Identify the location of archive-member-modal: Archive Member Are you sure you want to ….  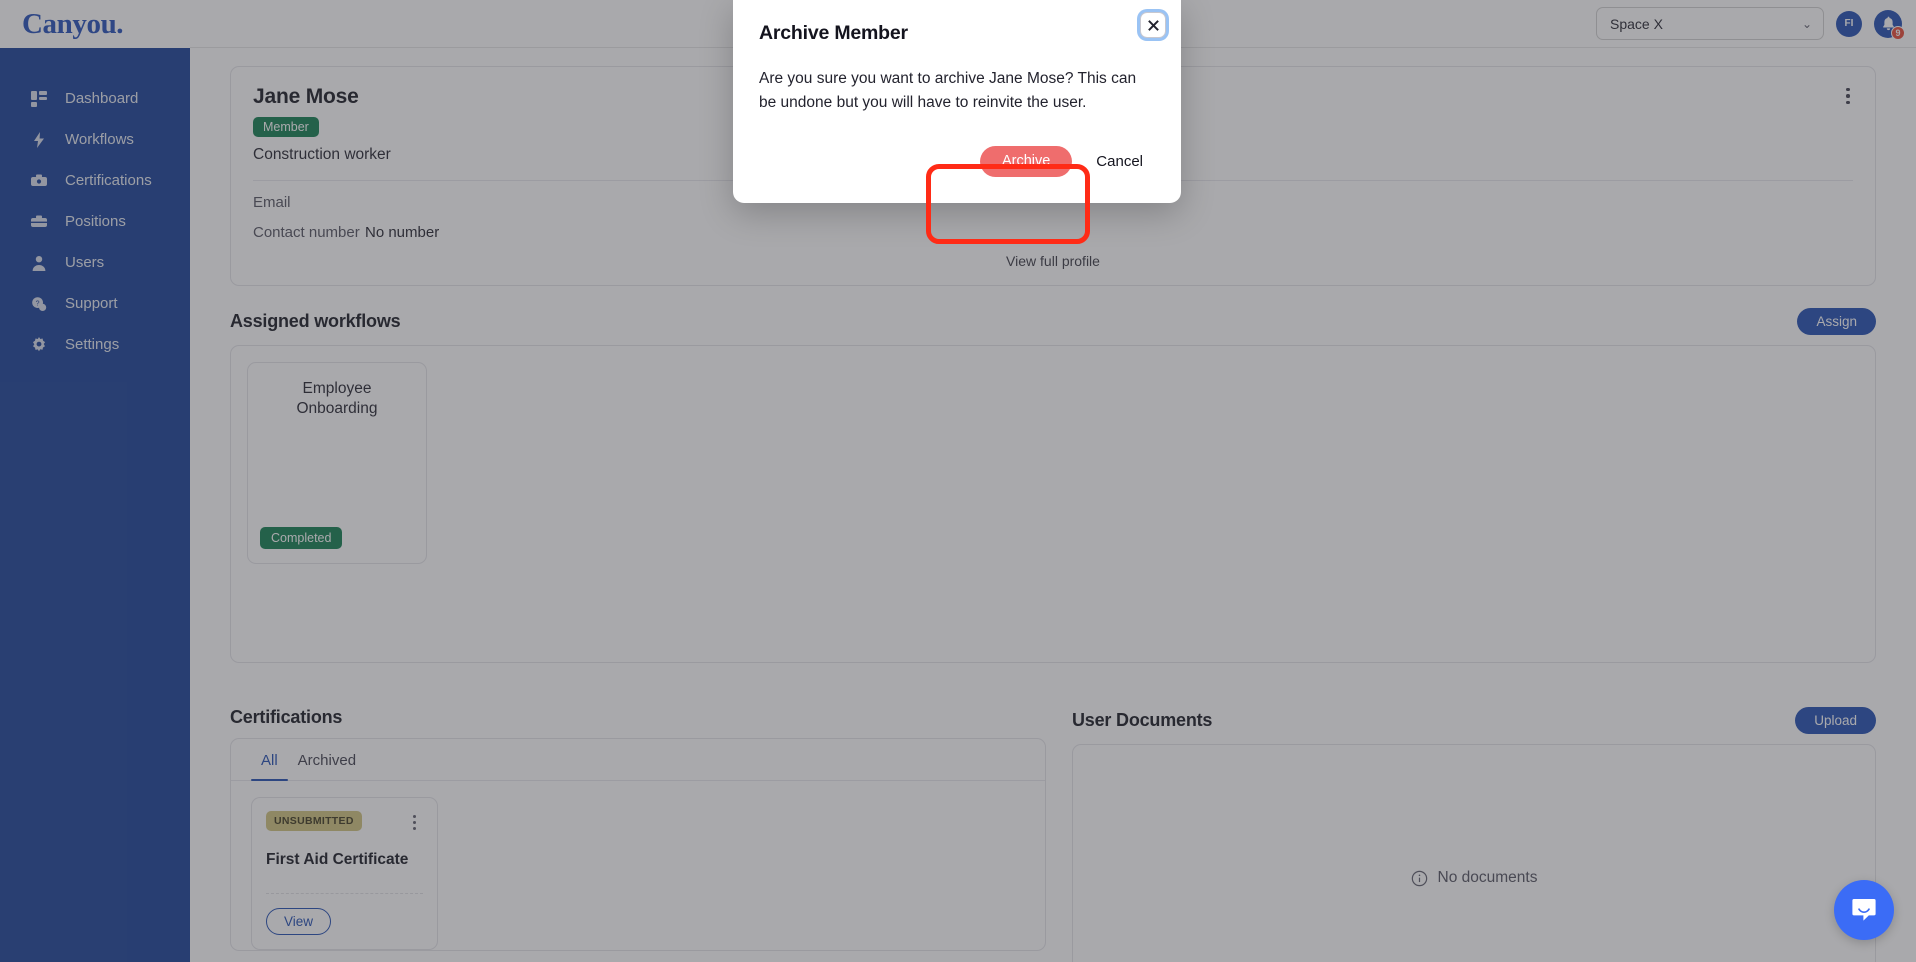
(957, 101).